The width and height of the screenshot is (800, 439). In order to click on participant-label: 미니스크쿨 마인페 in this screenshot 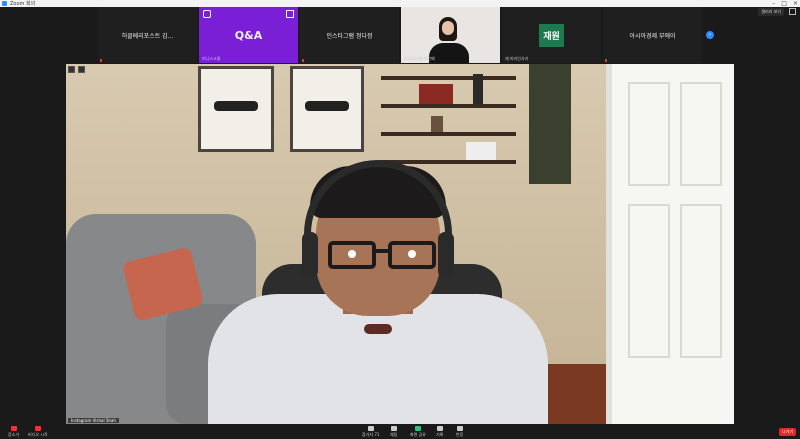, I will do `click(419, 58)`.